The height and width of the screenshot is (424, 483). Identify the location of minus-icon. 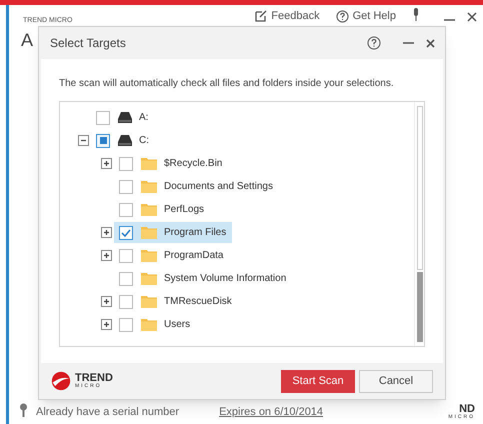
(83, 140).